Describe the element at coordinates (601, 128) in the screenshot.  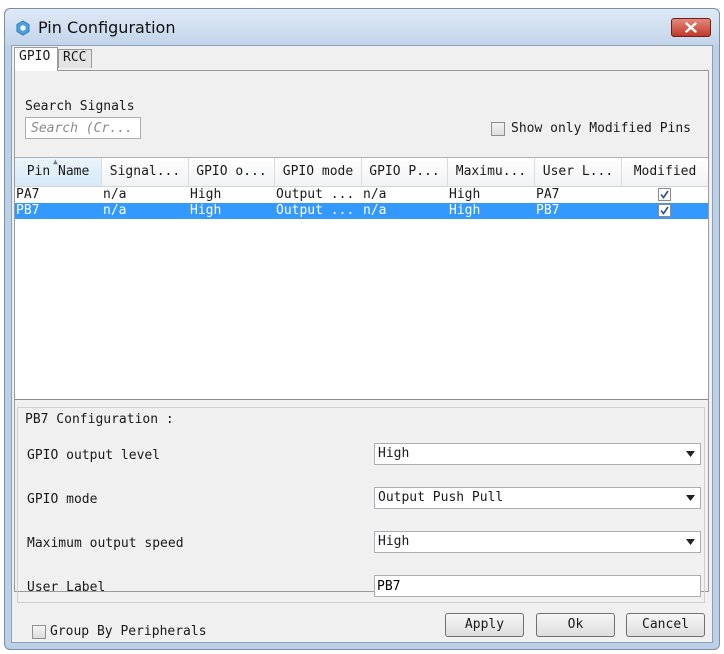
I see `show-modified-label: Show only Modified Pins` at that location.